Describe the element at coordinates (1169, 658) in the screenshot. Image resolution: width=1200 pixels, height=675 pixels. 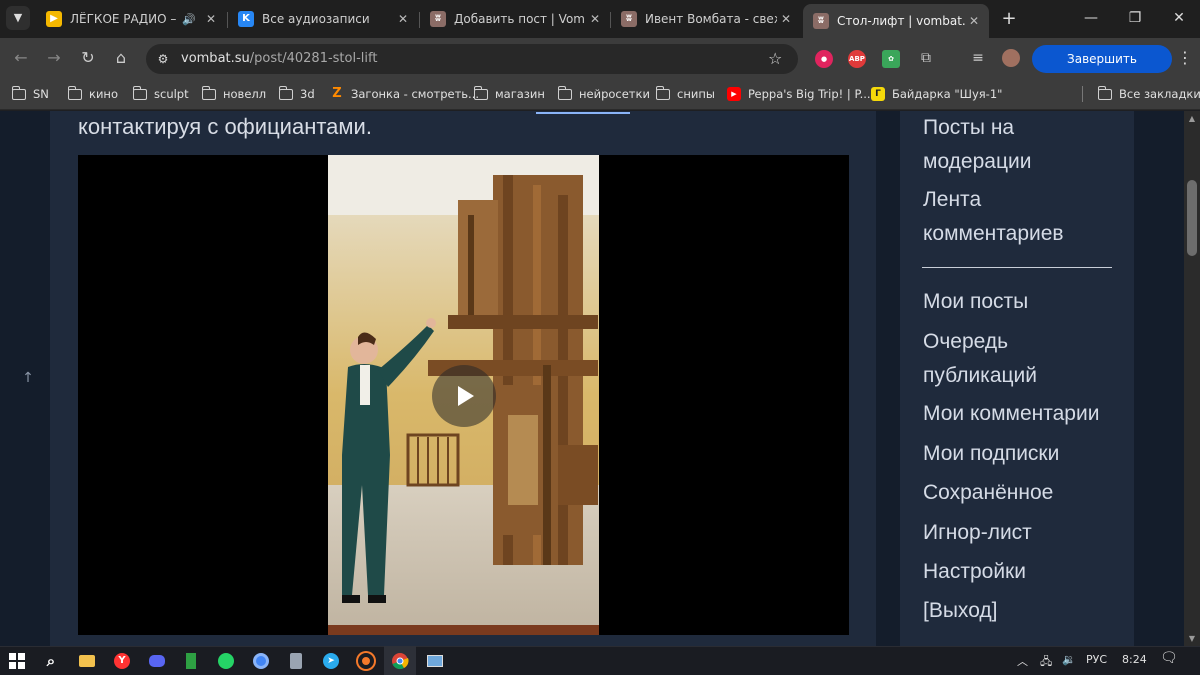
I see `notifications-icon: 🗨` at that location.